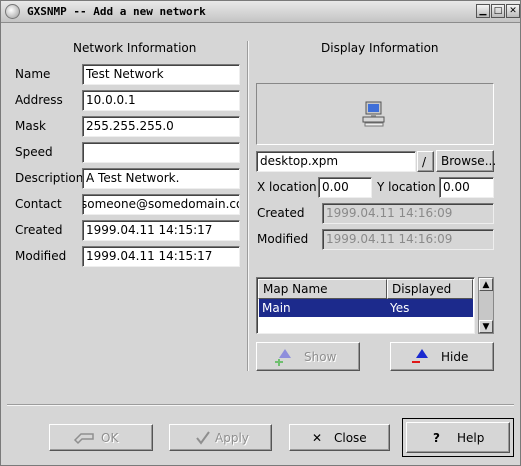 The width and height of the screenshot is (521, 466). I want to click on created-label: Created, so click(39, 230).